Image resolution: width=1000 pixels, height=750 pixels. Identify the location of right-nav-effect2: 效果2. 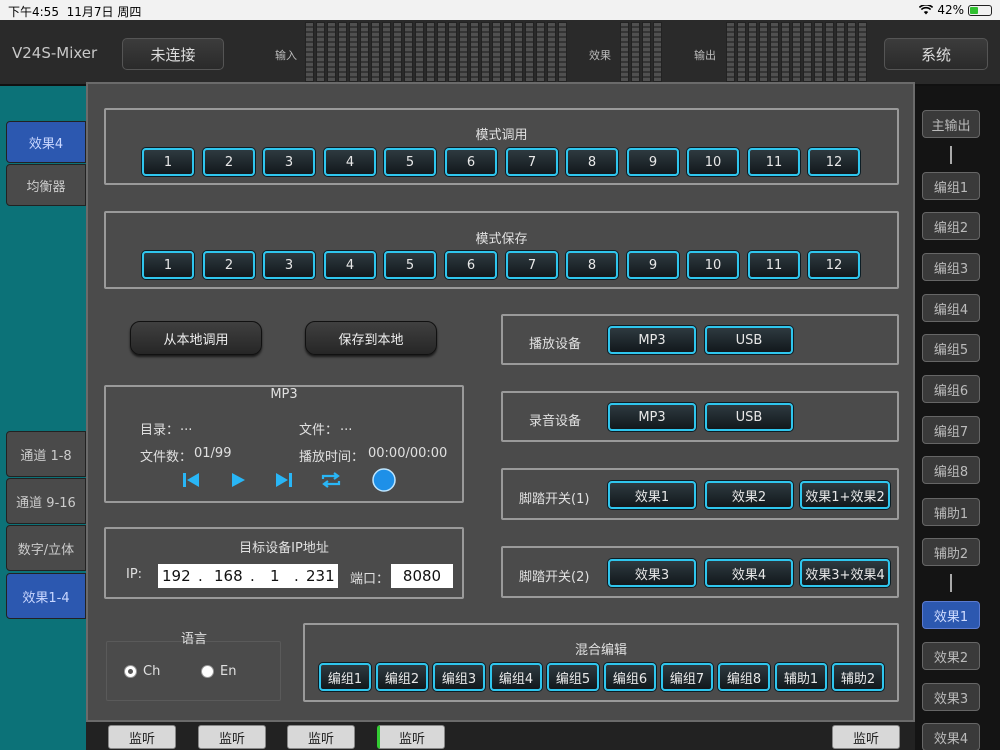
(951, 656).